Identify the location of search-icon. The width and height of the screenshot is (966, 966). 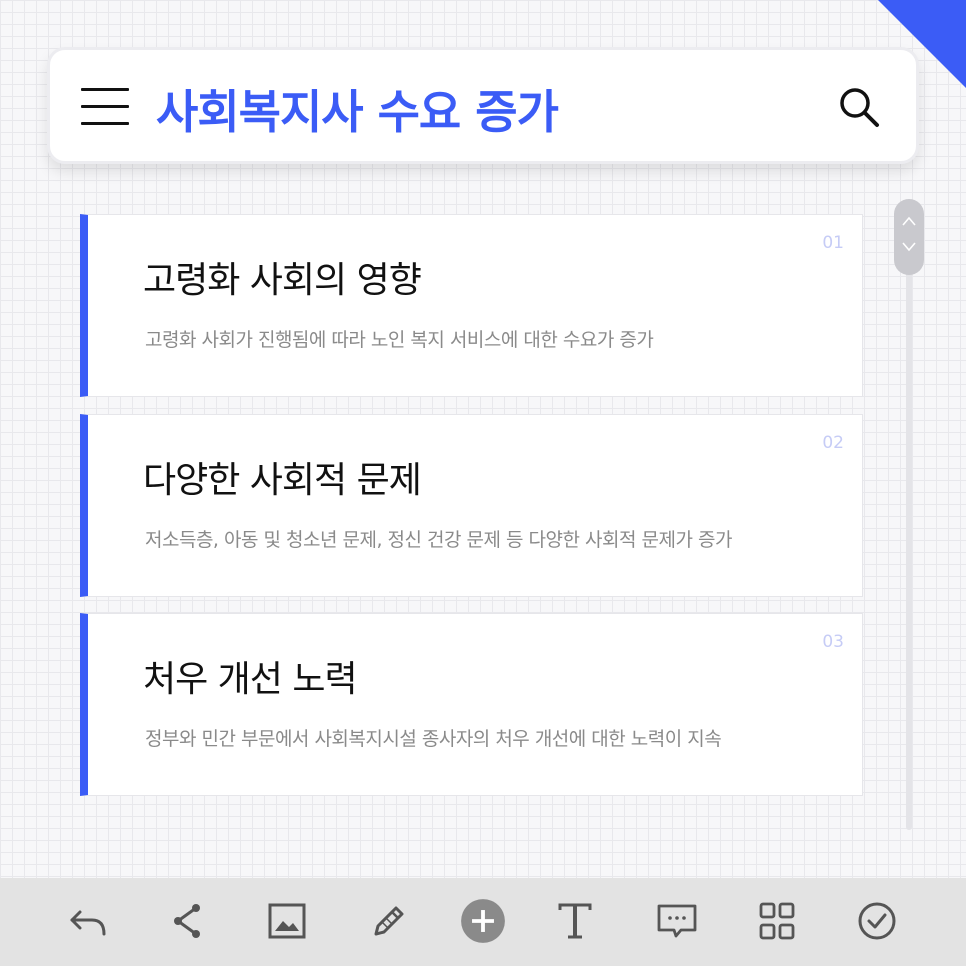
(859, 107).